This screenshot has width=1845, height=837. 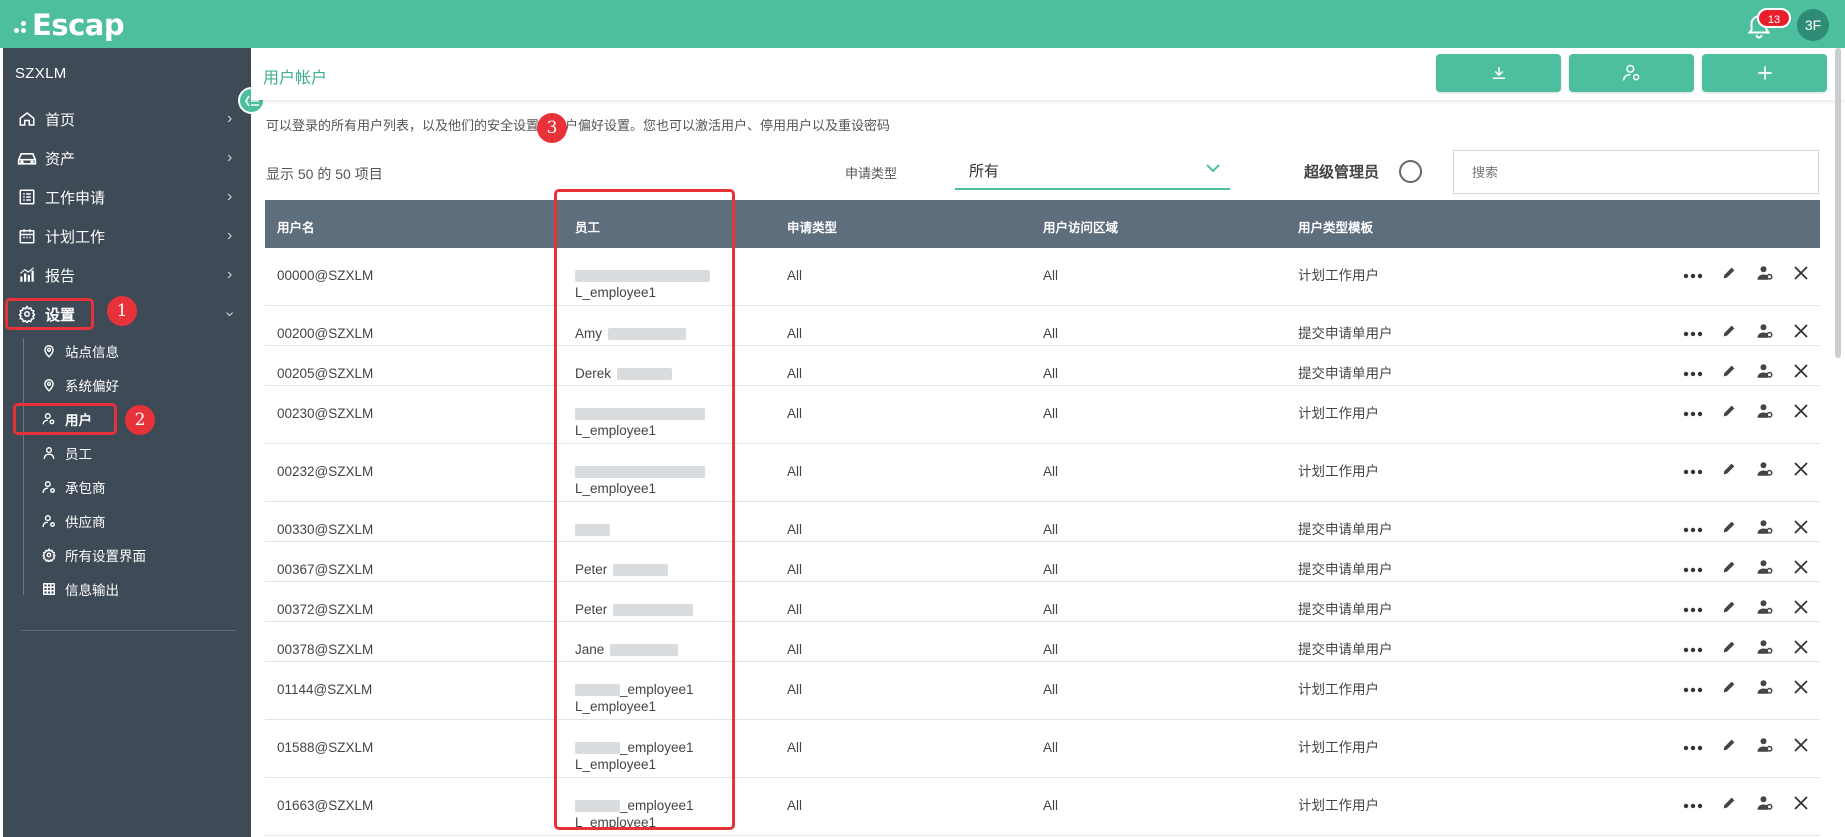 I want to click on column-header-request-type: 申请类型, so click(x=812, y=226).